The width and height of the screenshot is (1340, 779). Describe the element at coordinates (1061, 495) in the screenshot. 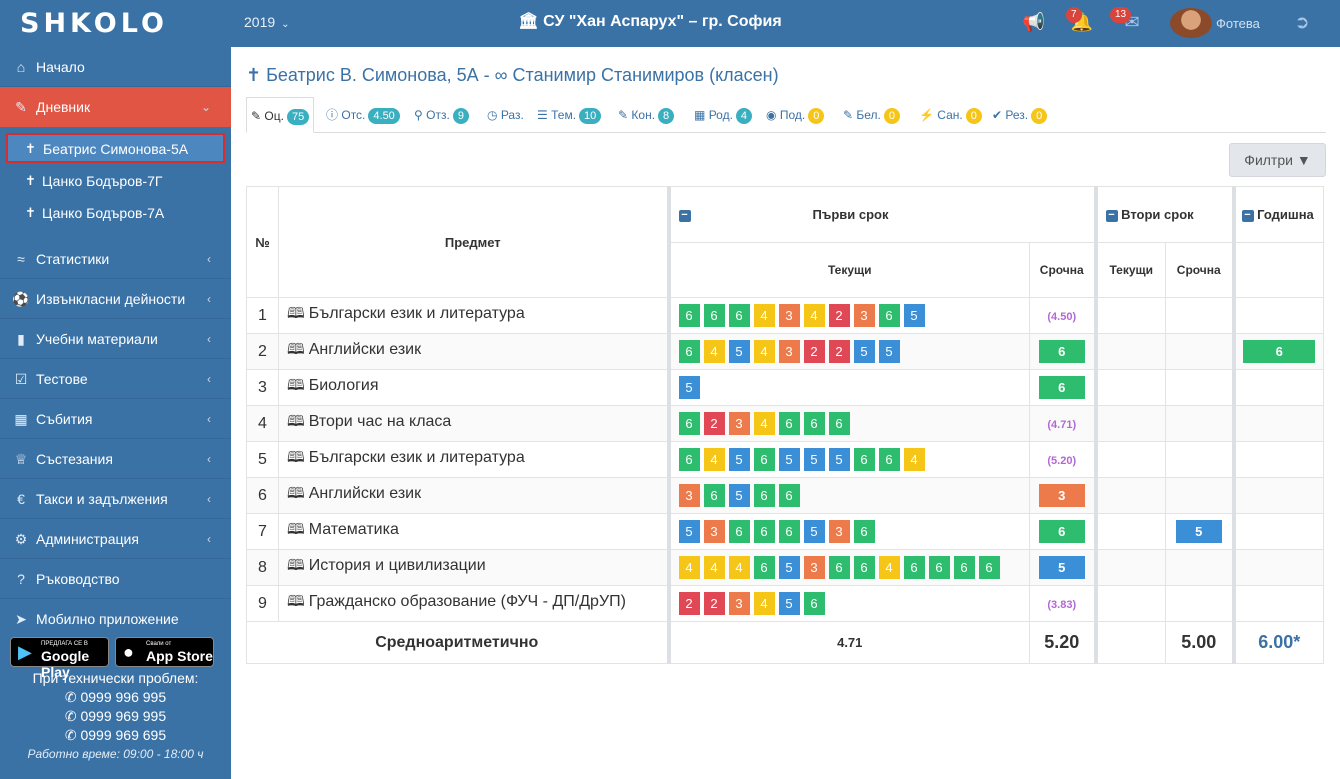

I see `term-grade-badge: 3` at that location.